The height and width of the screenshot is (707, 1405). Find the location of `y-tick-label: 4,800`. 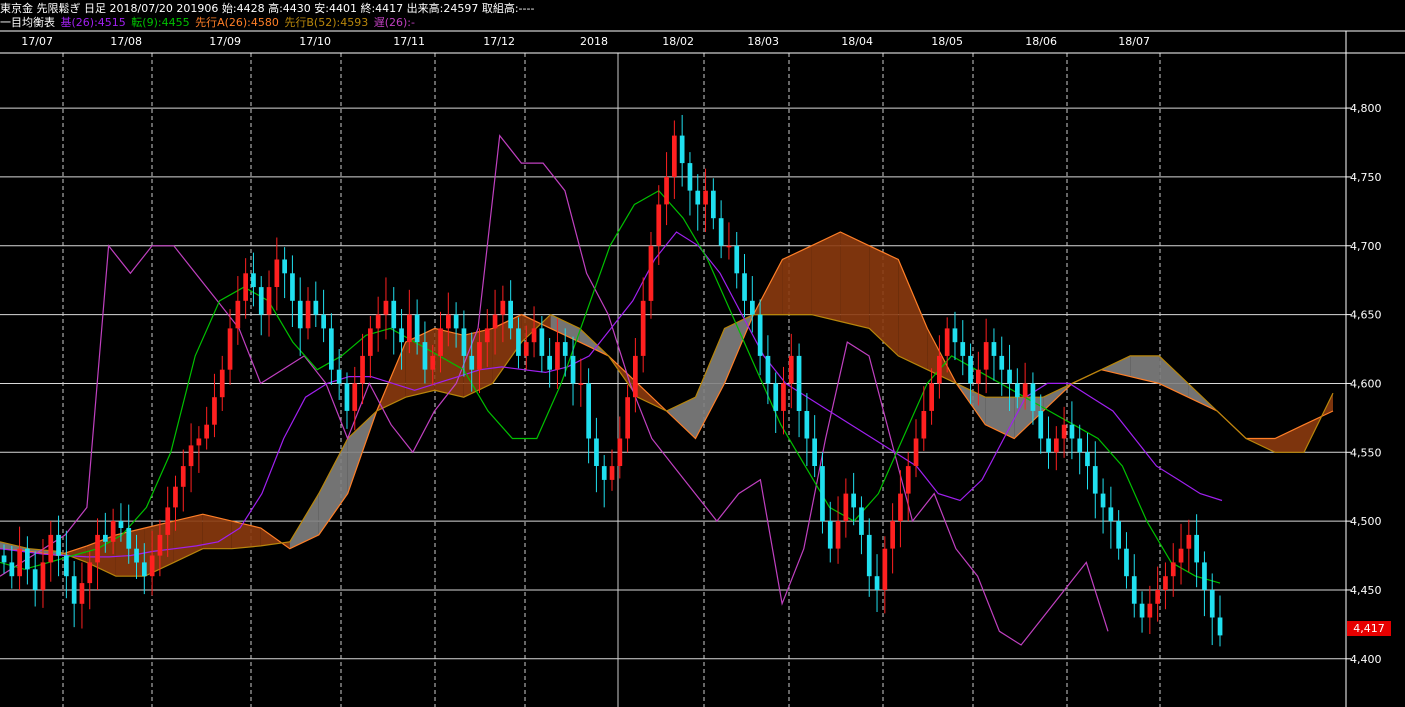

y-tick-label: 4,800 is located at coordinates (1366, 108).